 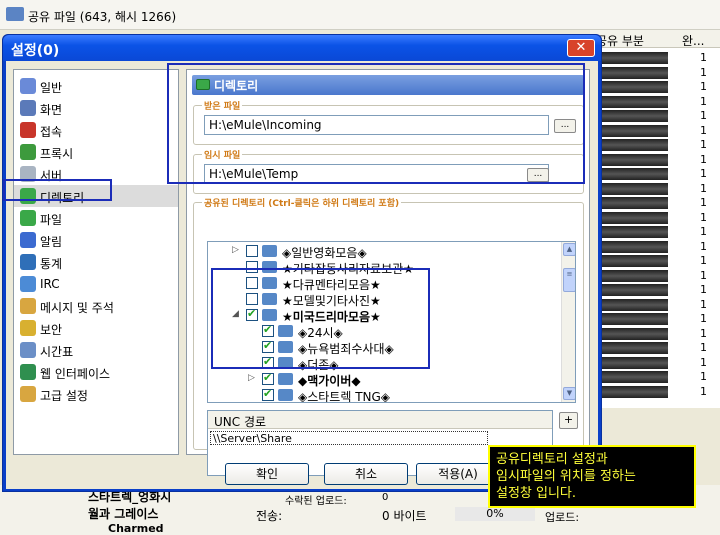 I want to click on nav-item-web-interface: 웹 인터페이스, so click(x=96, y=372).